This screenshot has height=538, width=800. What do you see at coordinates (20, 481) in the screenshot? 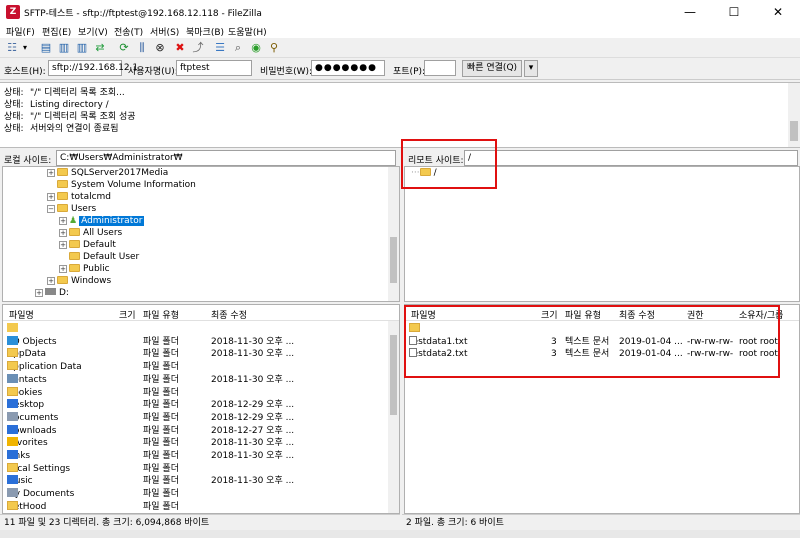
I see `file-name-cell: Music` at bounding box center [20, 481].